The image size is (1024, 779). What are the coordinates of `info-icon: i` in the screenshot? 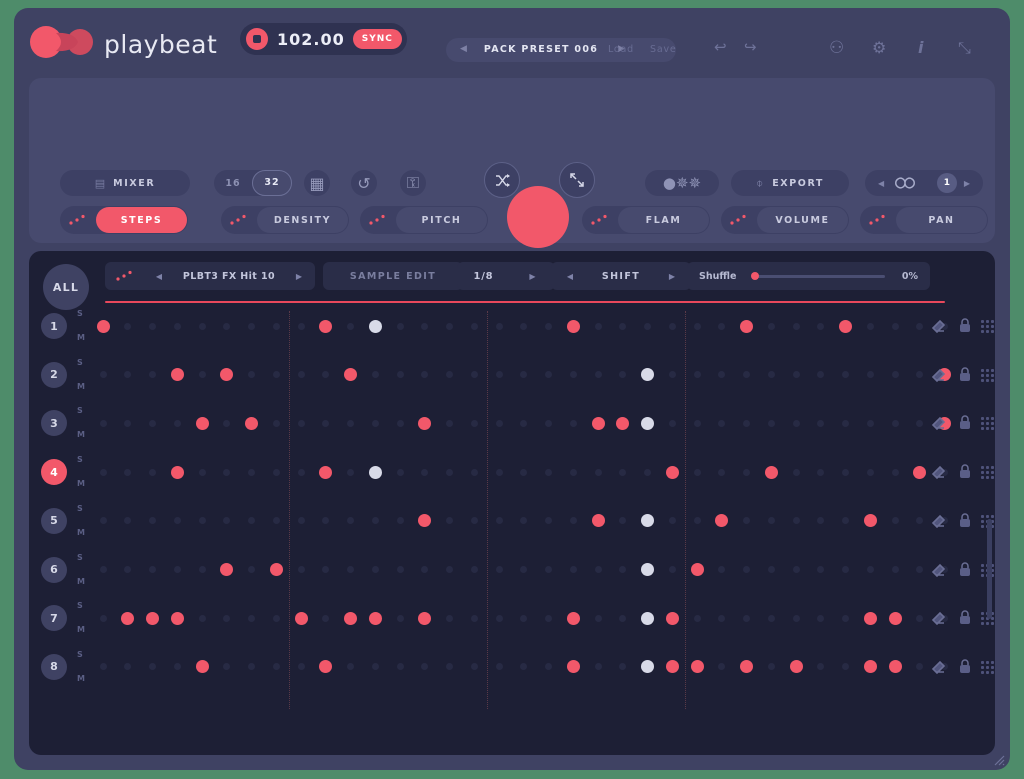 It's located at (920, 47).